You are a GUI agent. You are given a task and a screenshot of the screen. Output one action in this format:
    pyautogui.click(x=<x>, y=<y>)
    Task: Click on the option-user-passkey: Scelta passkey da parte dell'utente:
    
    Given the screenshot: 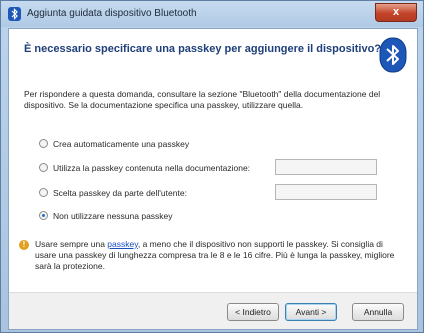 What is the action you would take?
    pyautogui.click(x=113, y=193)
    